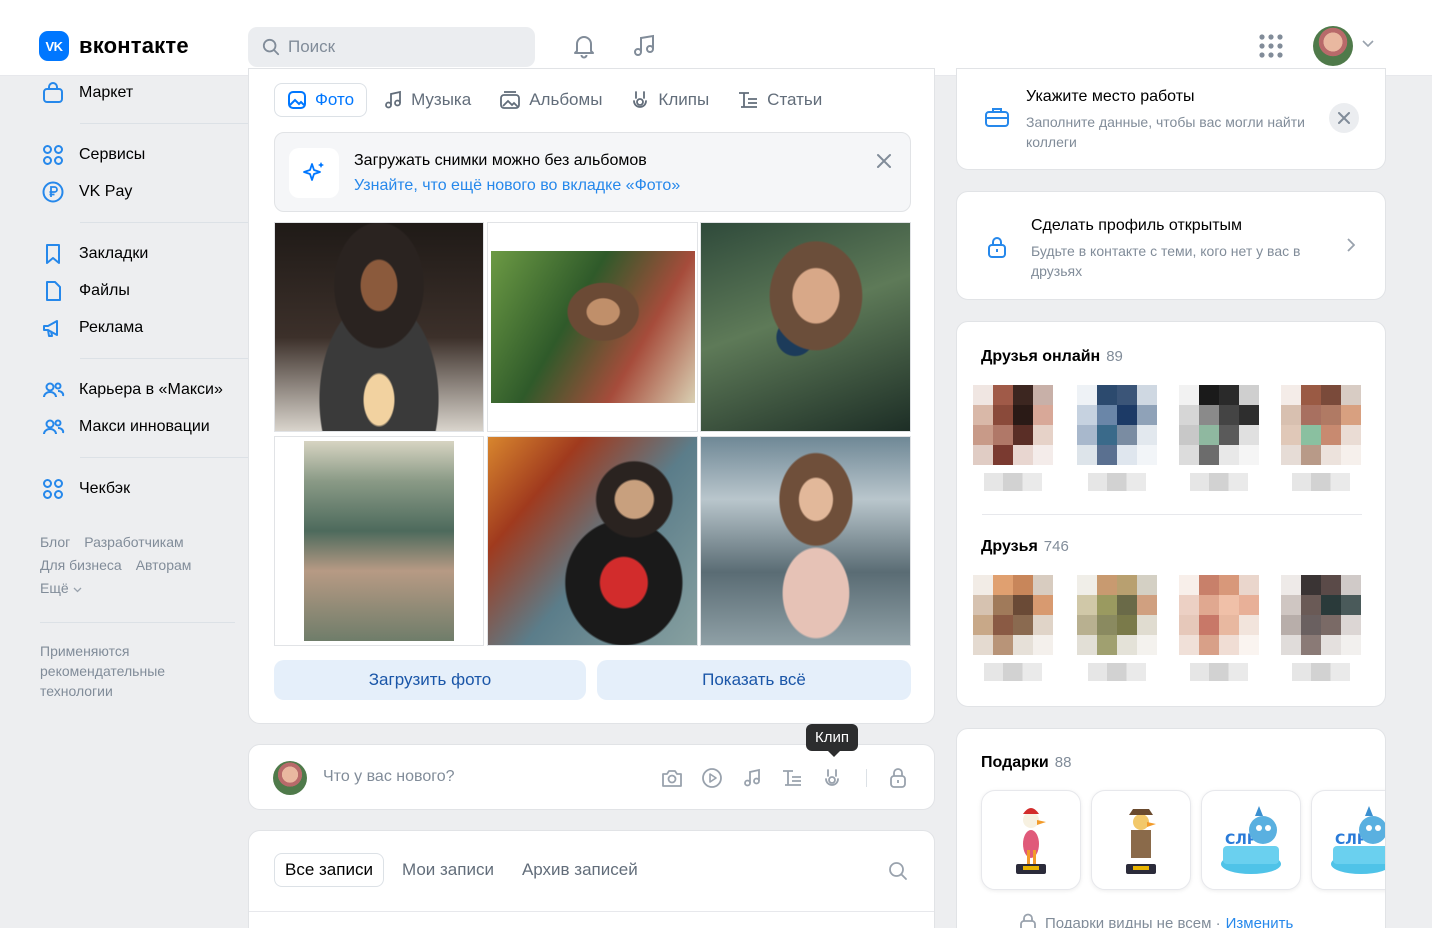  I want to click on recommendation-note: Применяются рекомендательные технологии, so click(120, 671).